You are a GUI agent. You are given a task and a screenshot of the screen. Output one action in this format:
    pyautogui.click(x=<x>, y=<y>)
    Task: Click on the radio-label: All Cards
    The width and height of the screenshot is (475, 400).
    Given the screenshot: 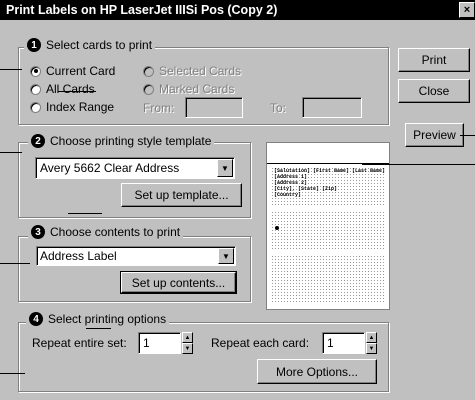 What is the action you would take?
    pyautogui.click(x=70, y=89)
    